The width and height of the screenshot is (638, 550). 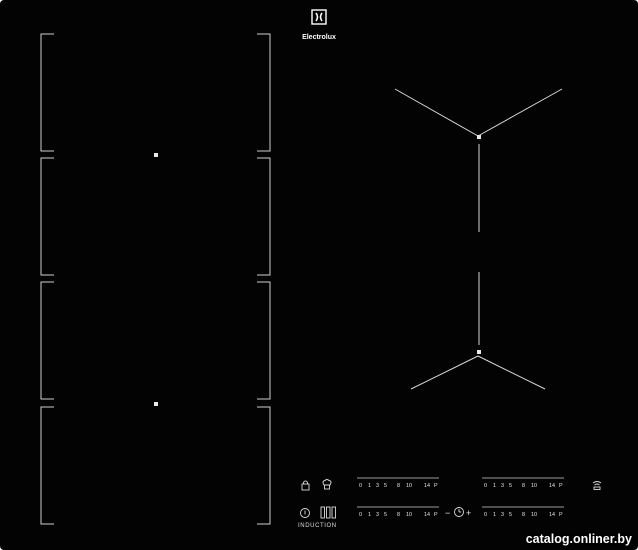 What do you see at coordinates (479, 137) in the screenshot?
I see `zone-center-dot-right-top` at bounding box center [479, 137].